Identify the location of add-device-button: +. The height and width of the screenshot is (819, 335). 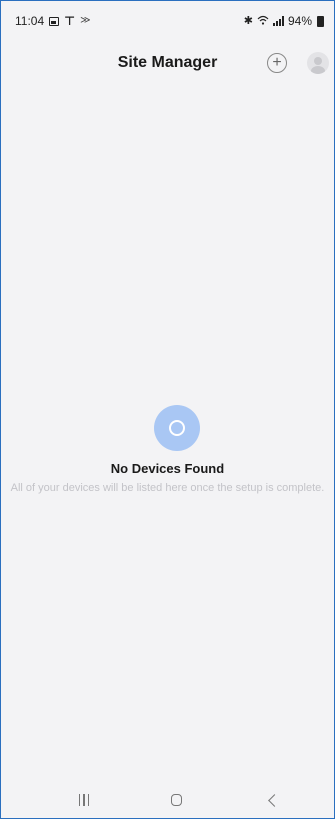
(277, 63).